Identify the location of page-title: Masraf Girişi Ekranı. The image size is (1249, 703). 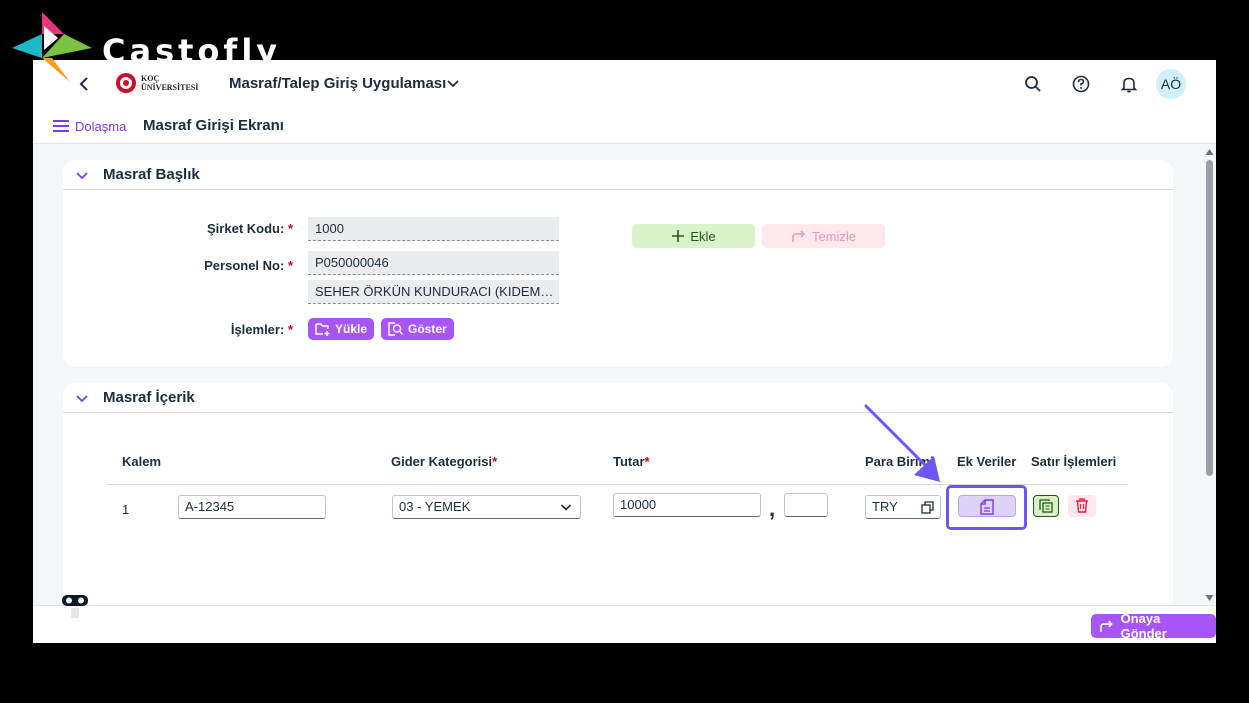
(213, 125).